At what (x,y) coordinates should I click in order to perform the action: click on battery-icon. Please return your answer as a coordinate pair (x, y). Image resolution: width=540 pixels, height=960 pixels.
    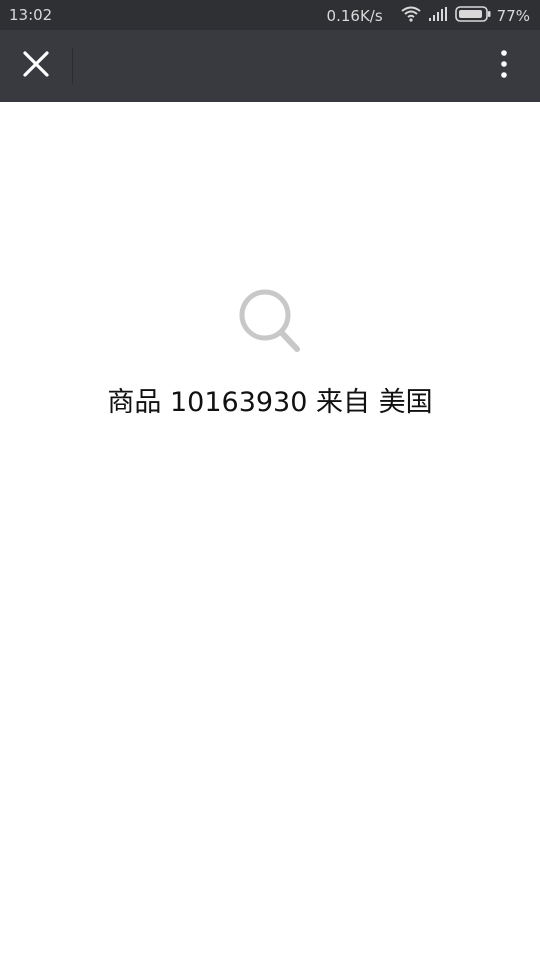
    Looking at the image, I should click on (472, 16).